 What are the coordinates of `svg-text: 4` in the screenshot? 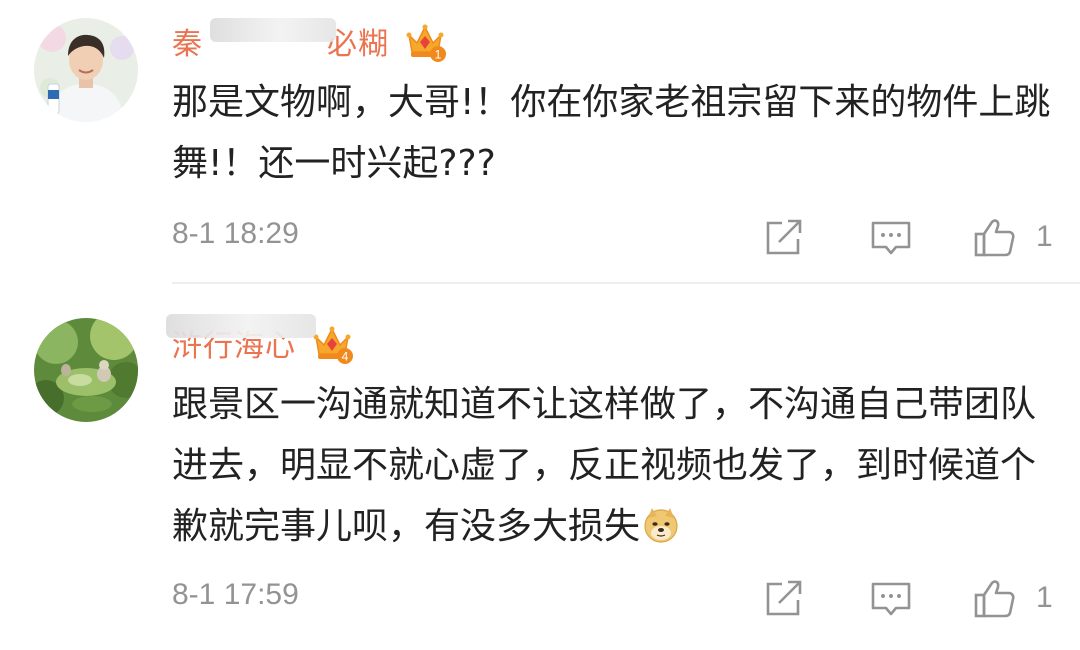 It's located at (345, 357).